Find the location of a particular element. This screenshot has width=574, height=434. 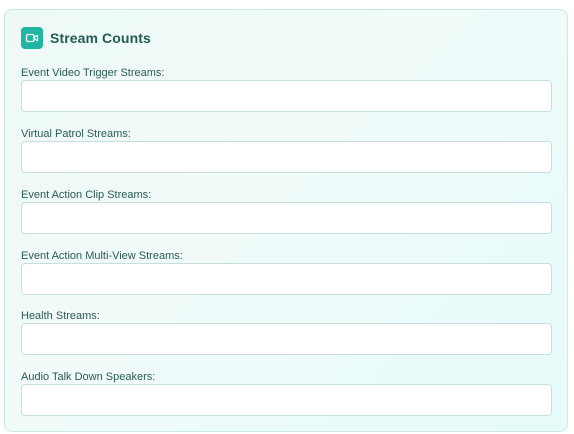

section-title: Stream Counts is located at coordinates (100, 38).